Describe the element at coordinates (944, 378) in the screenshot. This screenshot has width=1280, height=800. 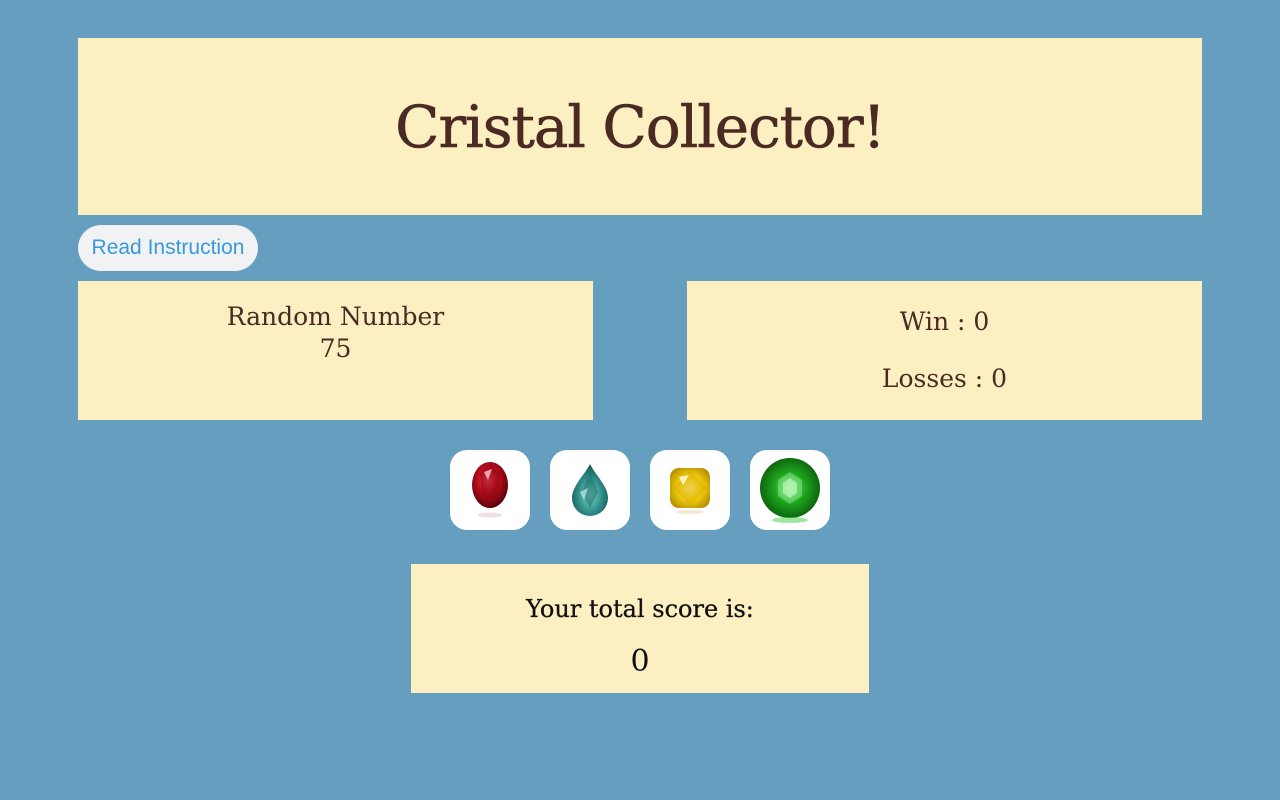
I see `losses-counter: Losses : 0` at that location.